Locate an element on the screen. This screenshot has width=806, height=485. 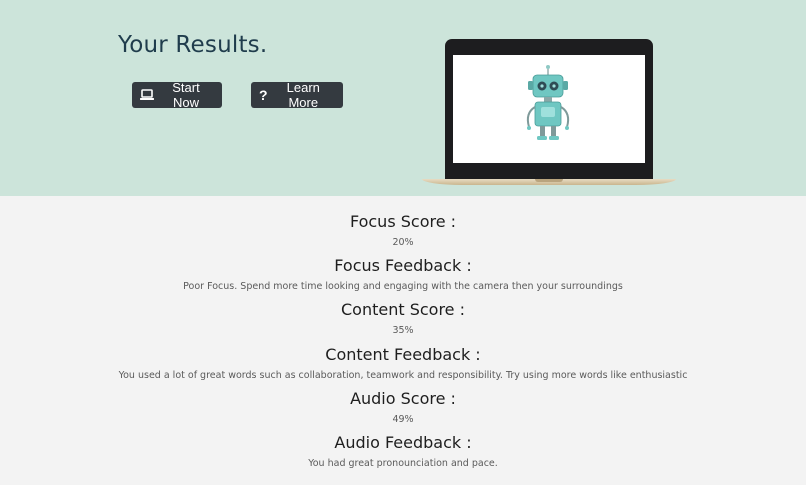
content-score-heading: Content Score : is located at coordinates (402, 309).